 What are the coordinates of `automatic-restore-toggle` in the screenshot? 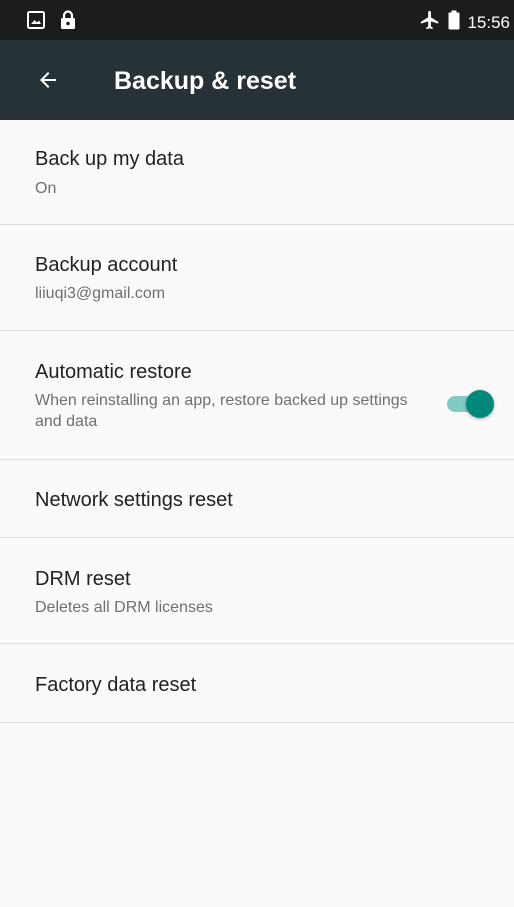 It's located at (471, 404).